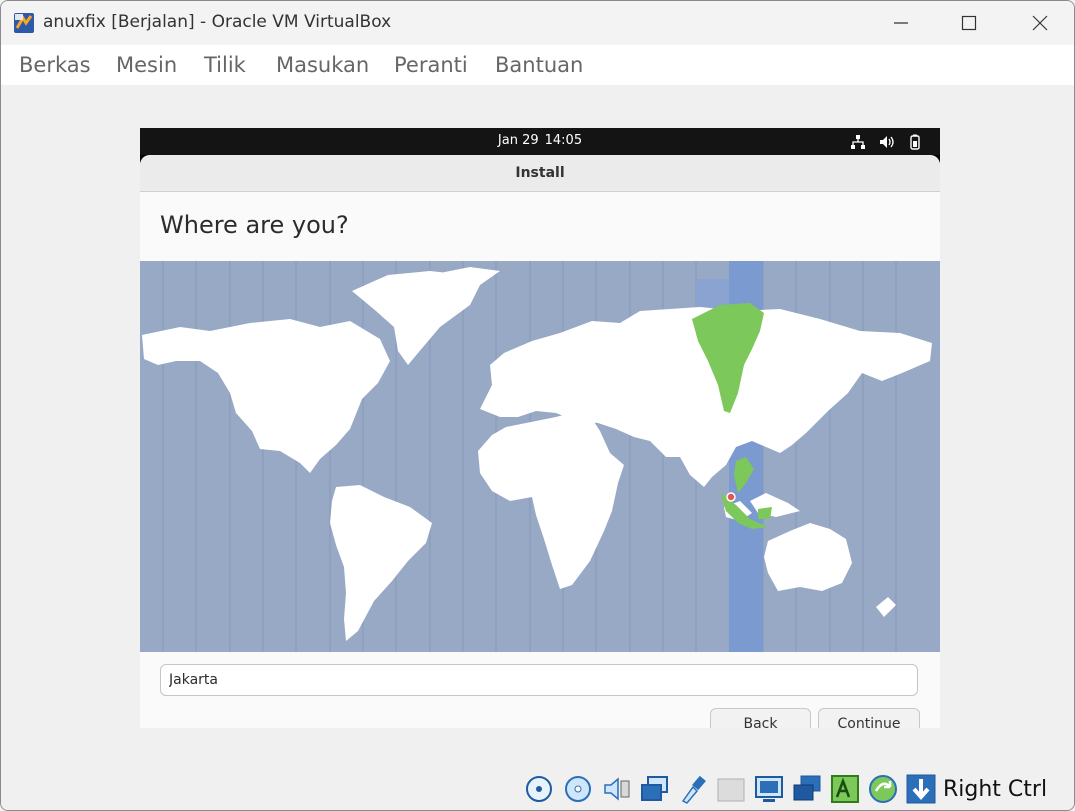  Describe the element at coordinates (760, 718) in the screenshot. I see `back-button: Back` at that location.